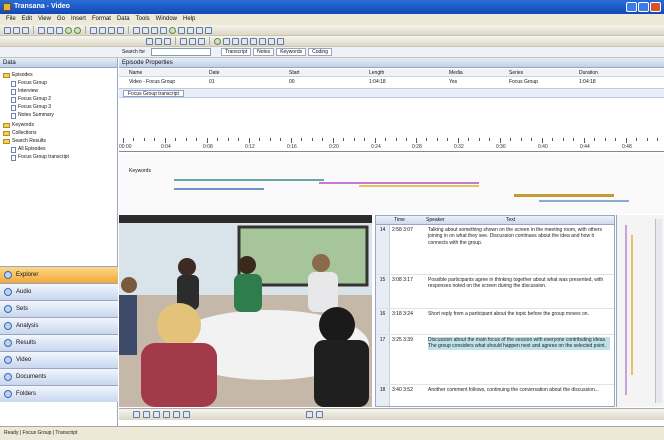 This screenshot has width=664, height=440. What do you see at coordinates (41, 30) in the screenshot?
I see `cut-icon` at bounding box center [41, 30].